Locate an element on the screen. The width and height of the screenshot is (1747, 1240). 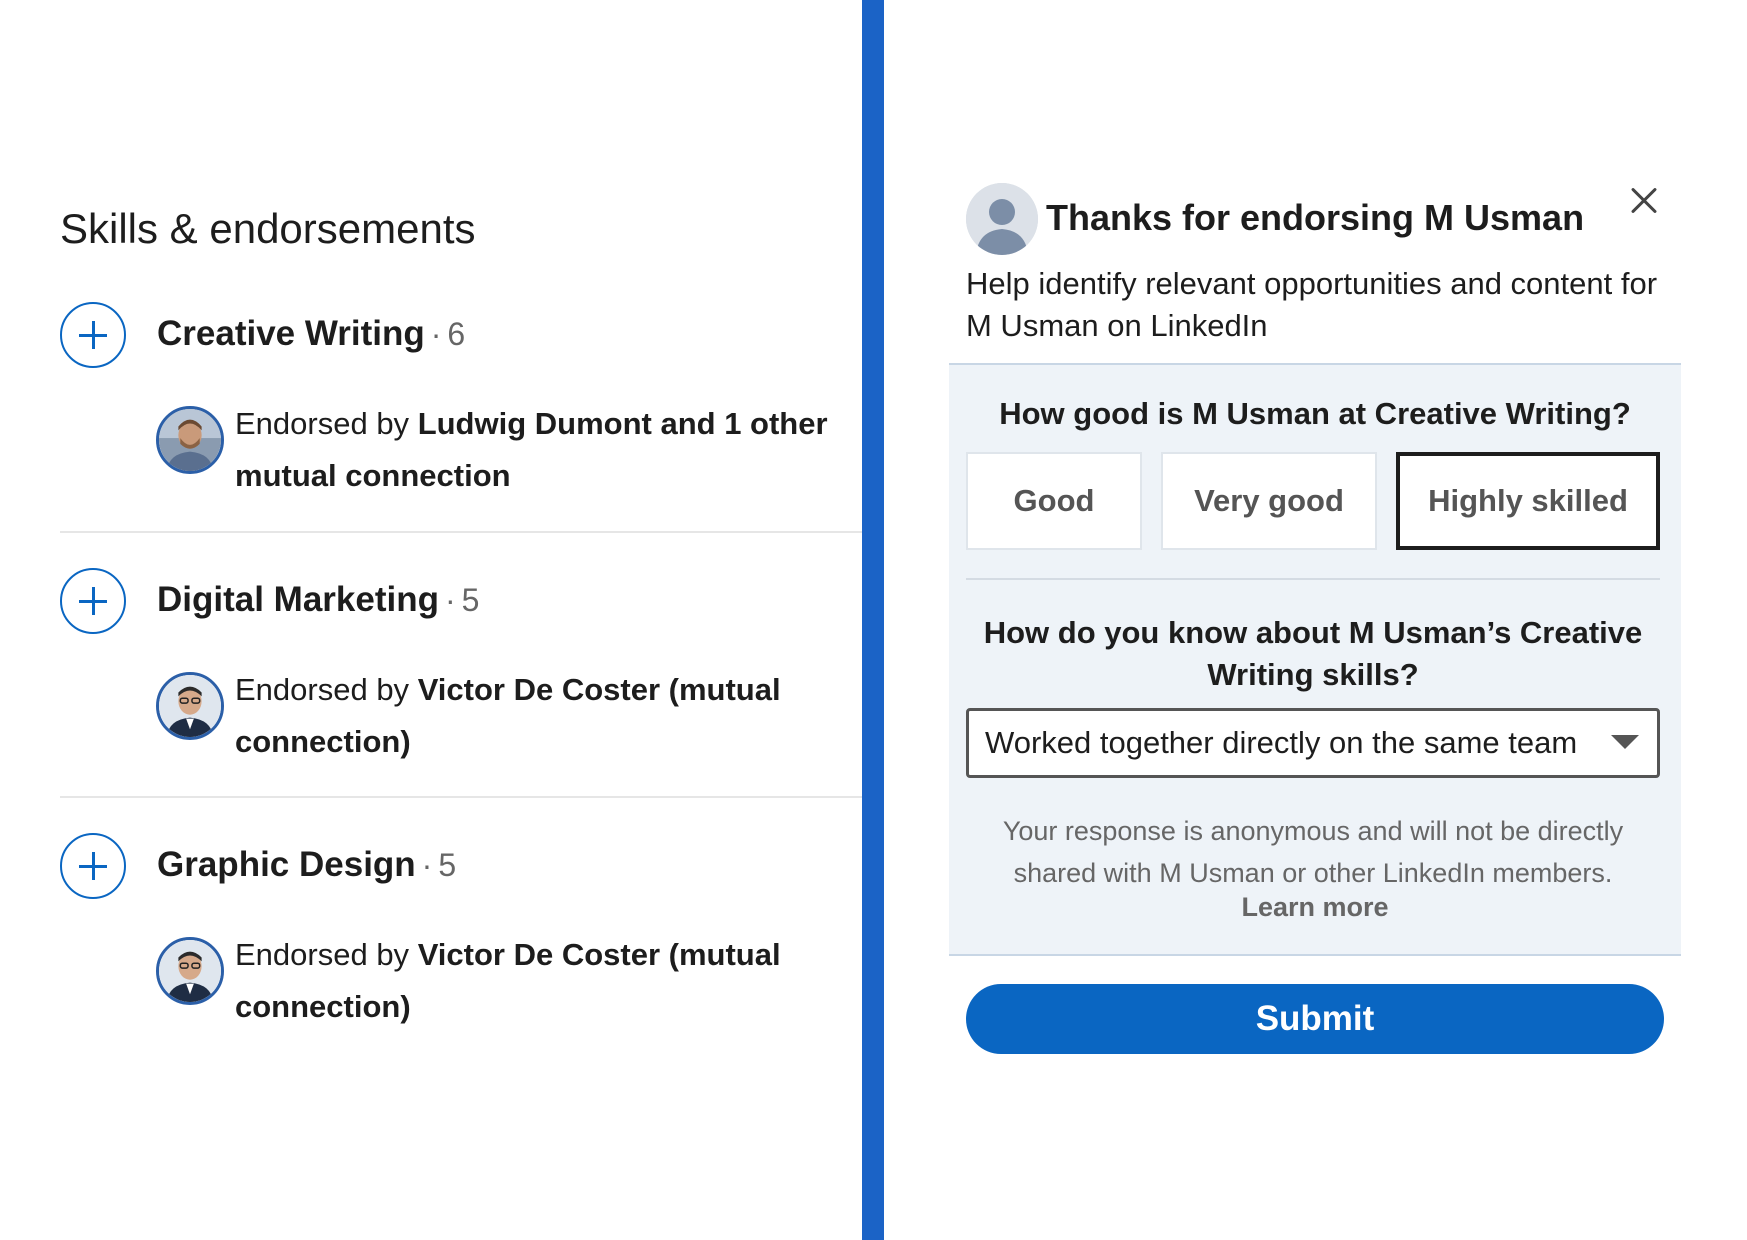
endorsement-count: 6 is located at coordinates (456, 334).